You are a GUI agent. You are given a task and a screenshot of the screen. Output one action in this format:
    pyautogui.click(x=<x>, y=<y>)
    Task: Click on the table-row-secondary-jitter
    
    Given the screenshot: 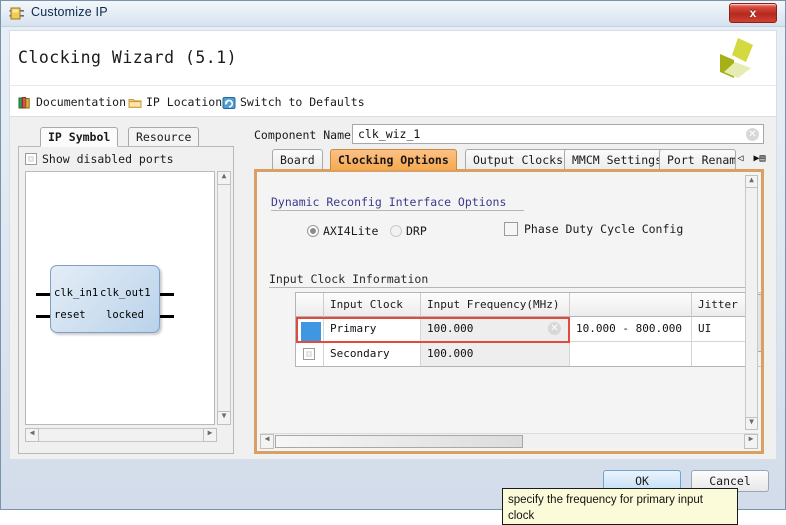 What is the action you would take?
    pyautogui.click(x=720, y=354)
    